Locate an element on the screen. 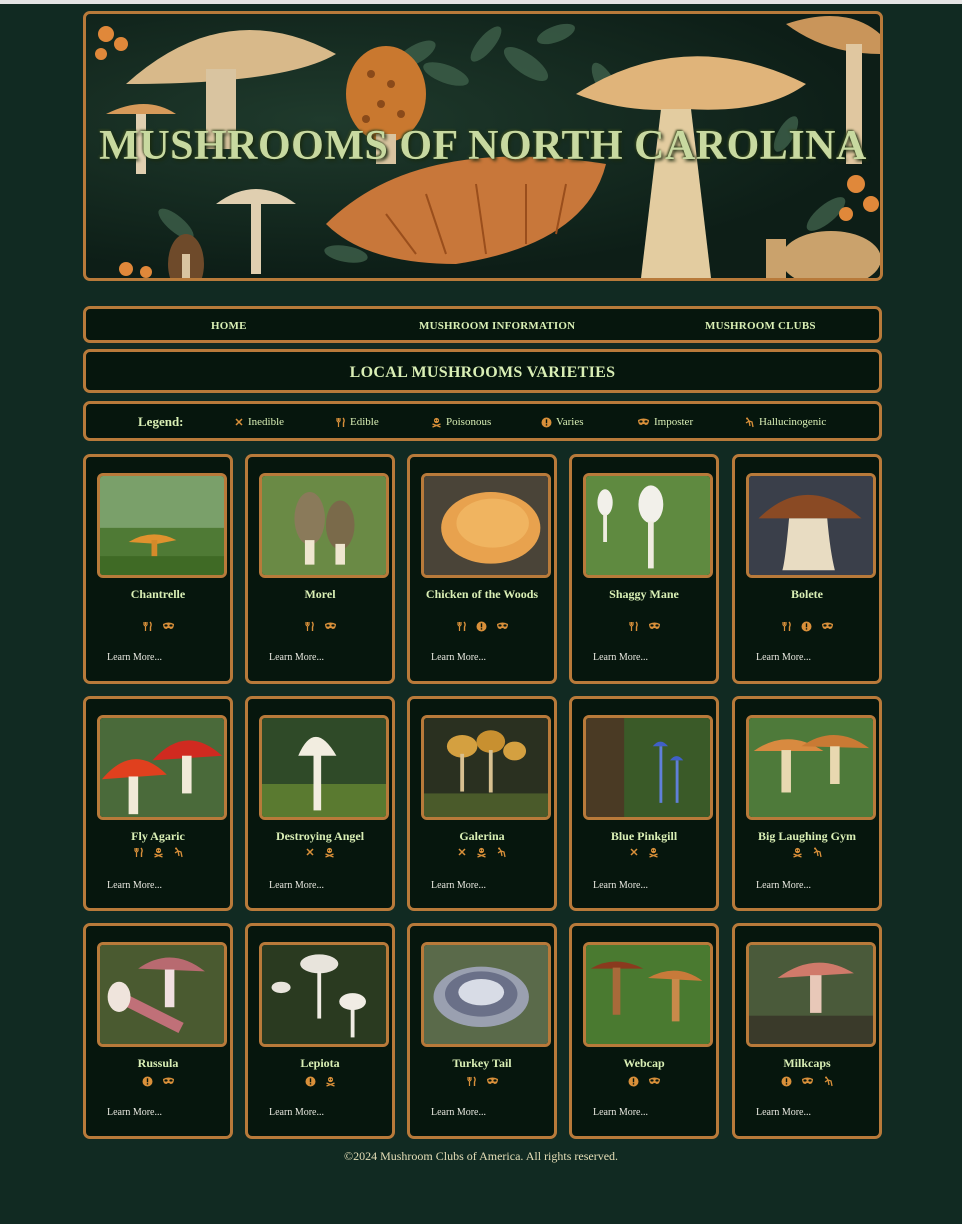 The image size is (962, 1224). nav-home: HOME is located at coordinates (229, 326).